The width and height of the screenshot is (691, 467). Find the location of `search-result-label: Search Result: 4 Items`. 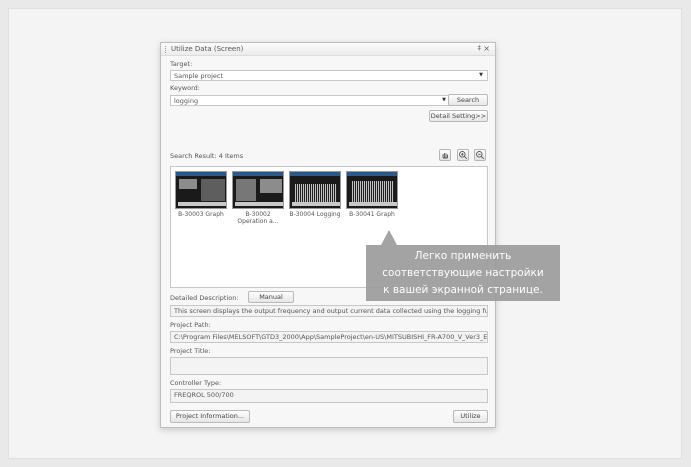

search-result-label: Search Result: 4 Items is located at coordinates (207, 156).